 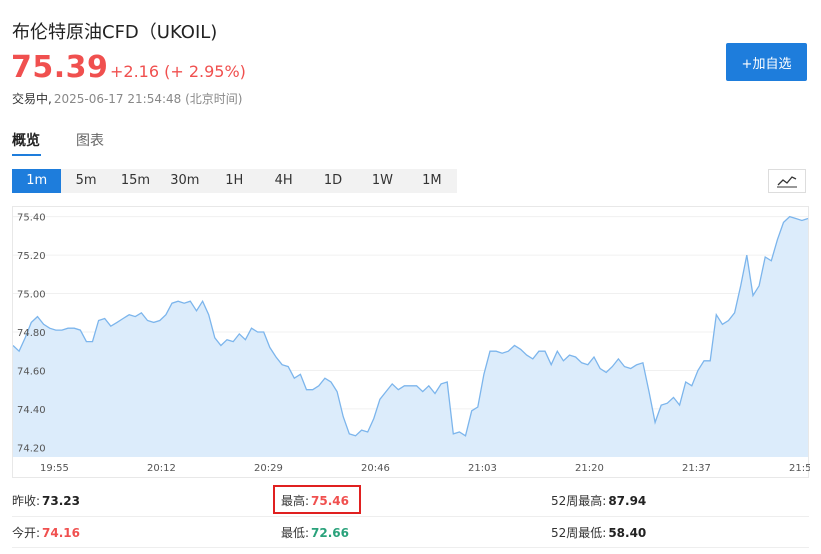 I want to click on x-tick-label: 21:37, so click(x=696, y=468).